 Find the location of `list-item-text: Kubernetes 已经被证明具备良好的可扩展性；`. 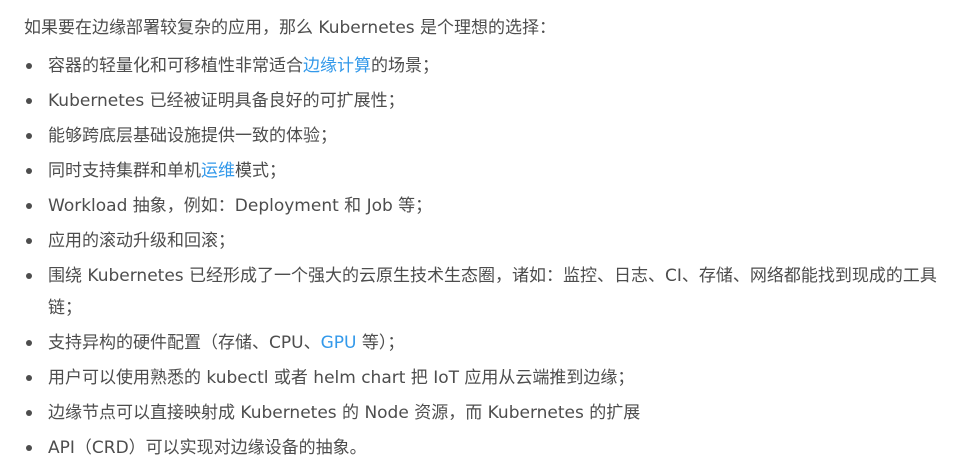

list-item-text: Kubernetes 已经被证明具备良好的可扩展性； is located at coordinates (226, 101).